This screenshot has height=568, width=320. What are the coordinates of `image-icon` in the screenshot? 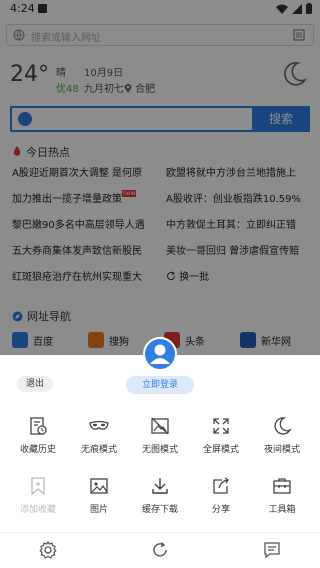 It's located at (99, 486).